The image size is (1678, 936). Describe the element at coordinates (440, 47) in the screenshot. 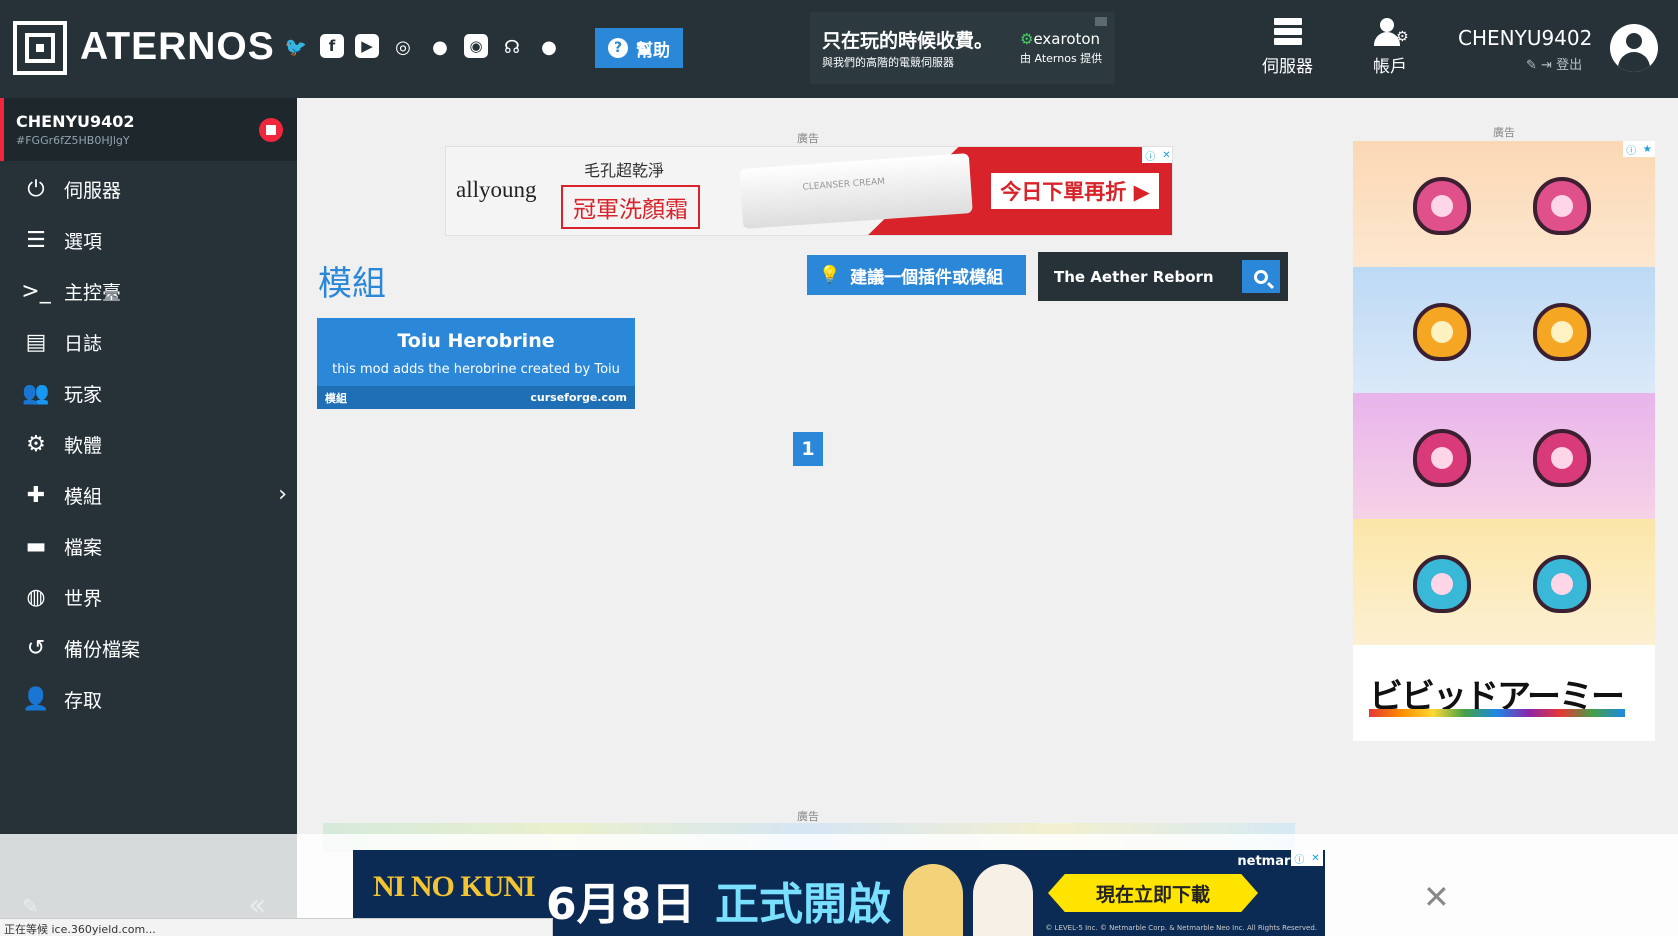

I see `reddit-icon: ●` at that location.